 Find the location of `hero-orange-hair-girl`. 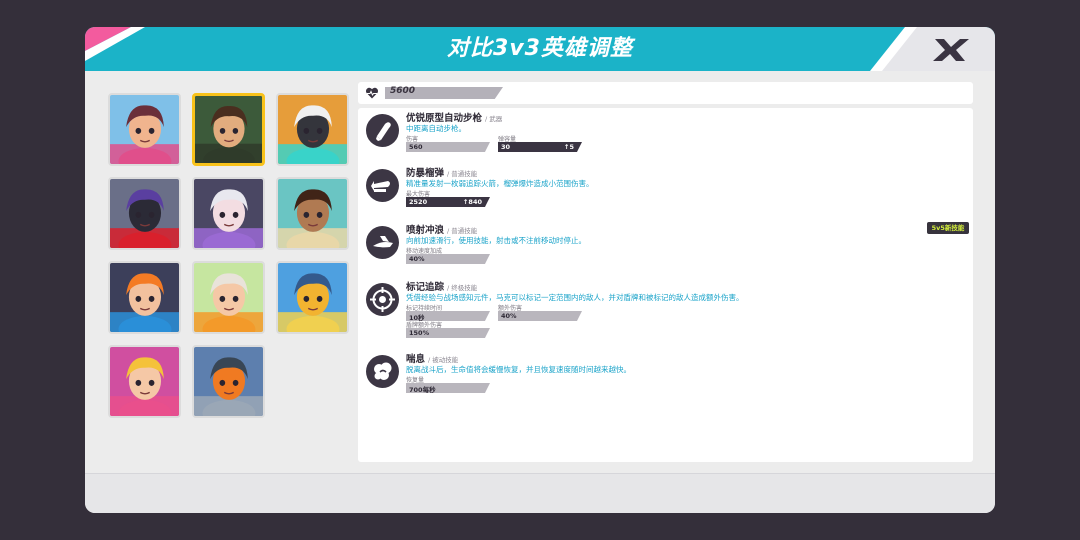

hero-orange-hair-girl is located at coordinates (144, 297).